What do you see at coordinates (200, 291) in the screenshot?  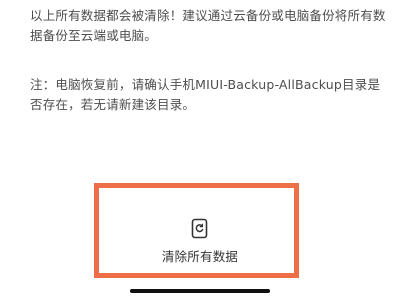 I see `home-indicator` at bounding box center [200, 291].